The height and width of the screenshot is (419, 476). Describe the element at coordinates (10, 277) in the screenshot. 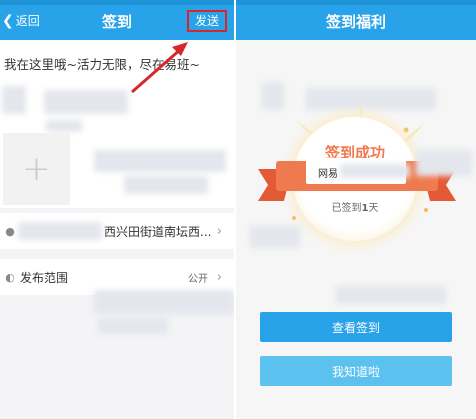

I see `globe-icon: ◐` at that location.